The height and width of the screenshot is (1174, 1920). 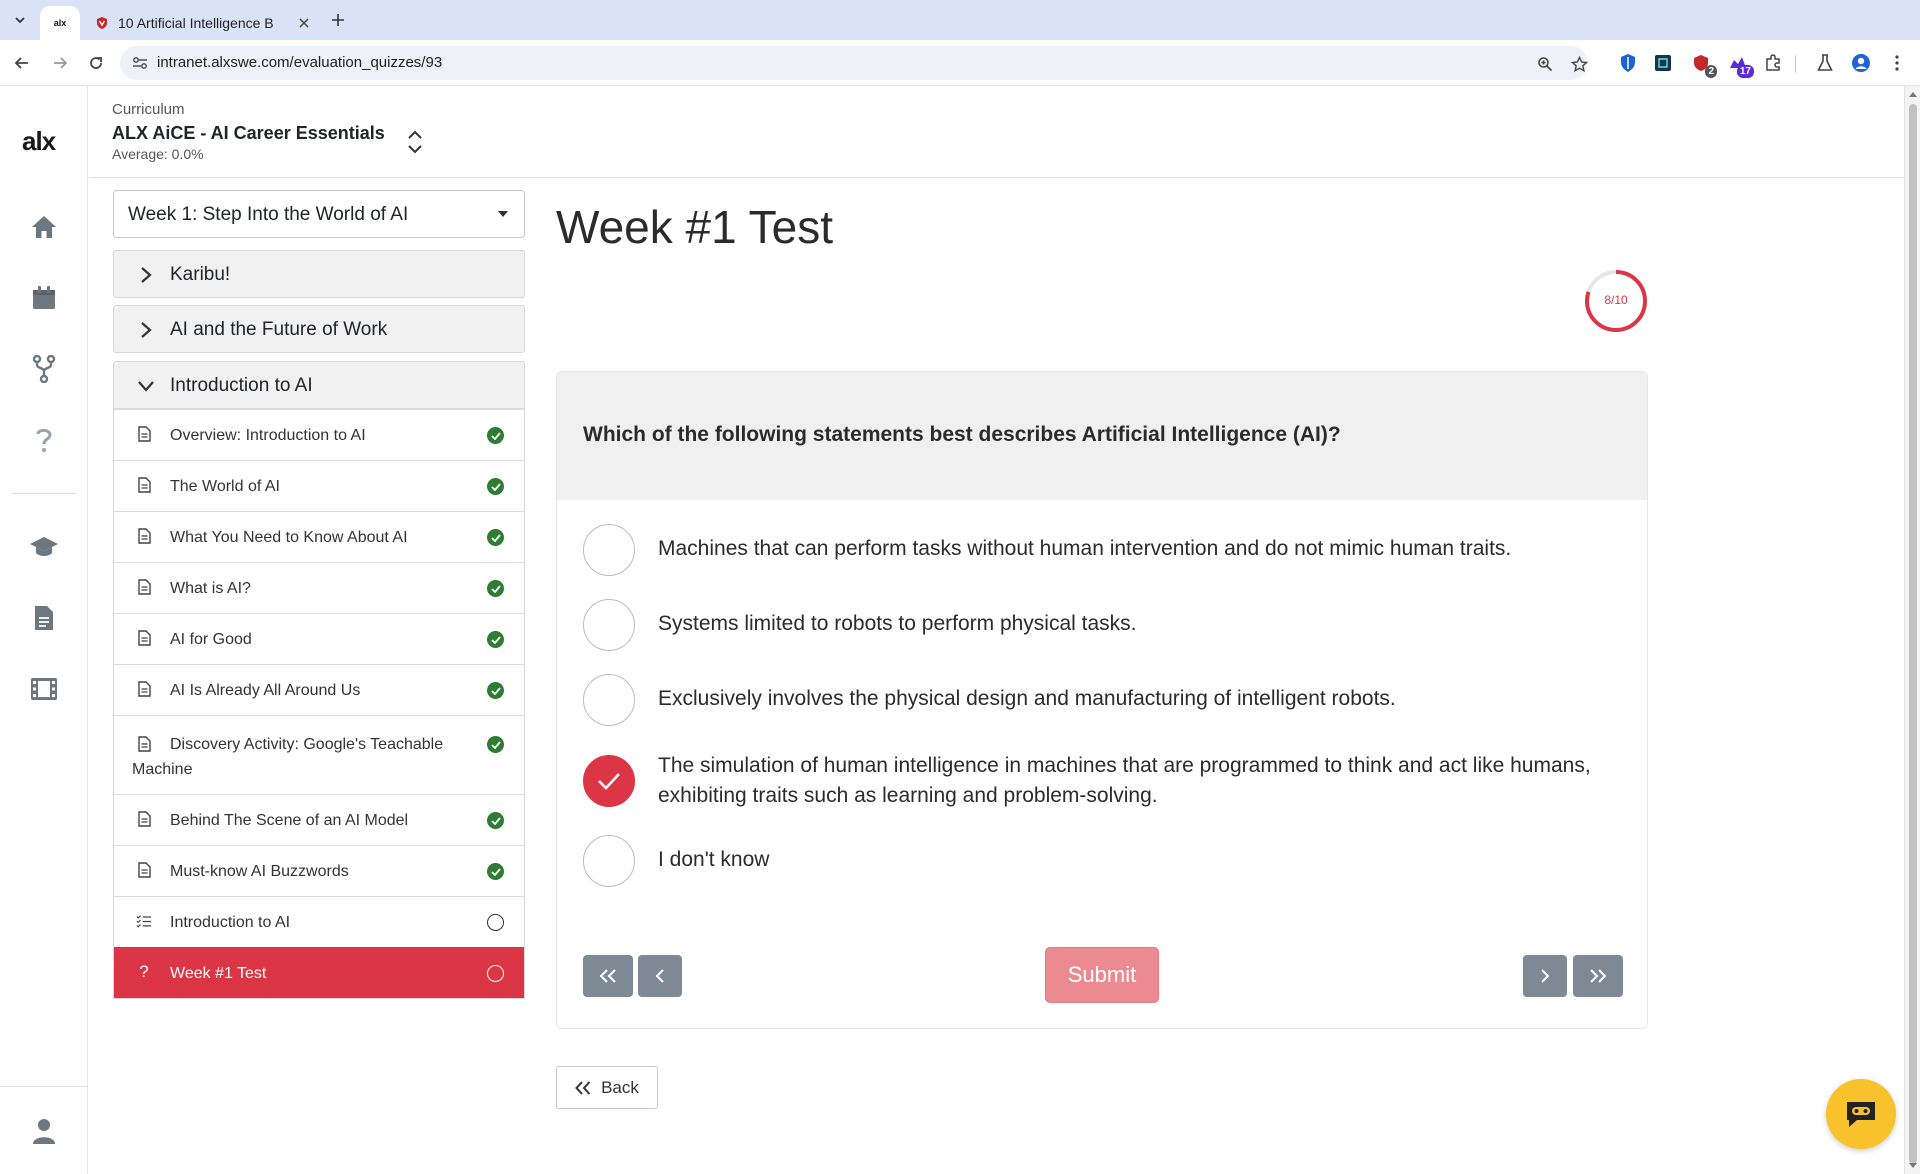 What do you see at coordinates (44, 298) in the screenshot?
I see `calendar-icon` at bounding box center [44, 298].